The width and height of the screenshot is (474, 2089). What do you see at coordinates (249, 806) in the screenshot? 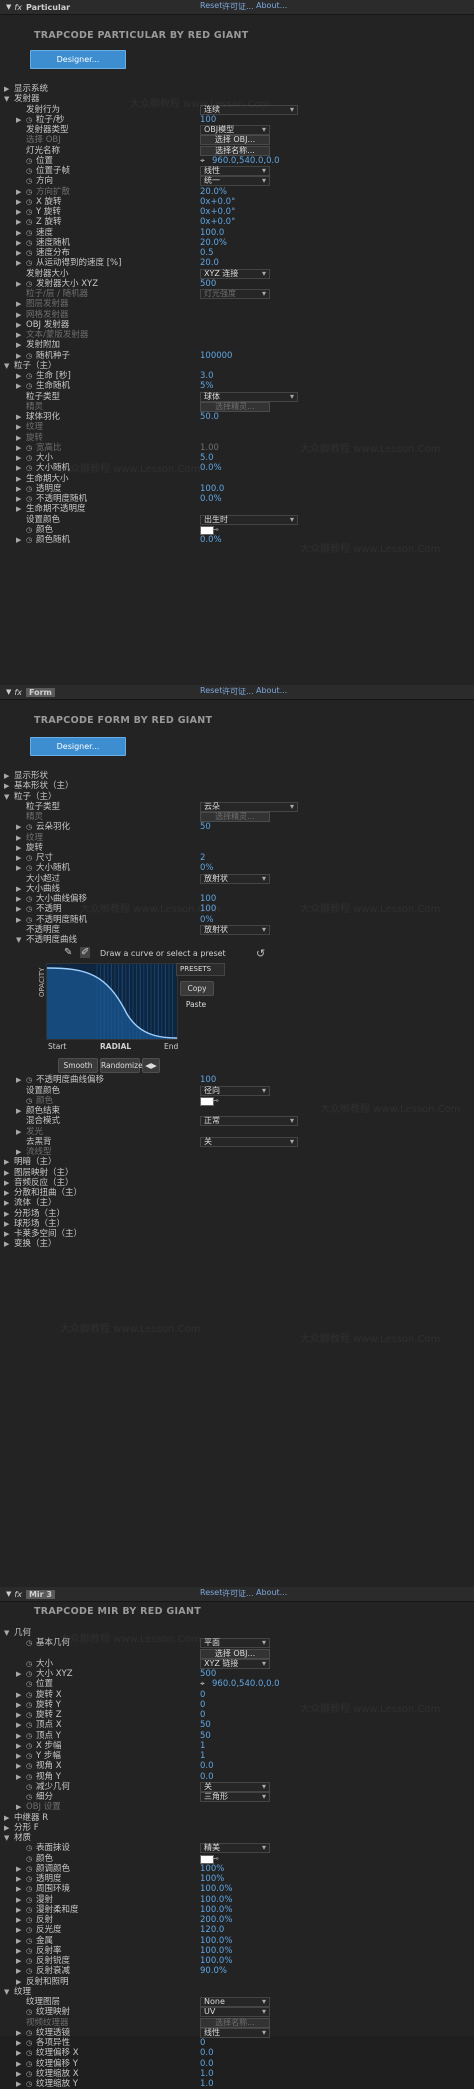
I see `param-dropdown: 云朵` at bounding box center [249, 806].